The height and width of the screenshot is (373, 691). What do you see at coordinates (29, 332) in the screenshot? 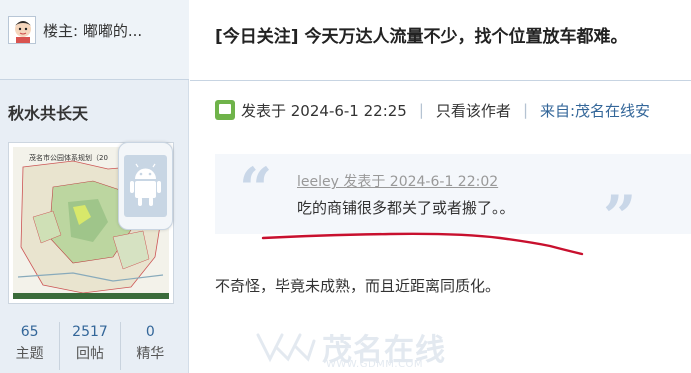
I see `stat-value: 65` at bounding box center [29, 332].